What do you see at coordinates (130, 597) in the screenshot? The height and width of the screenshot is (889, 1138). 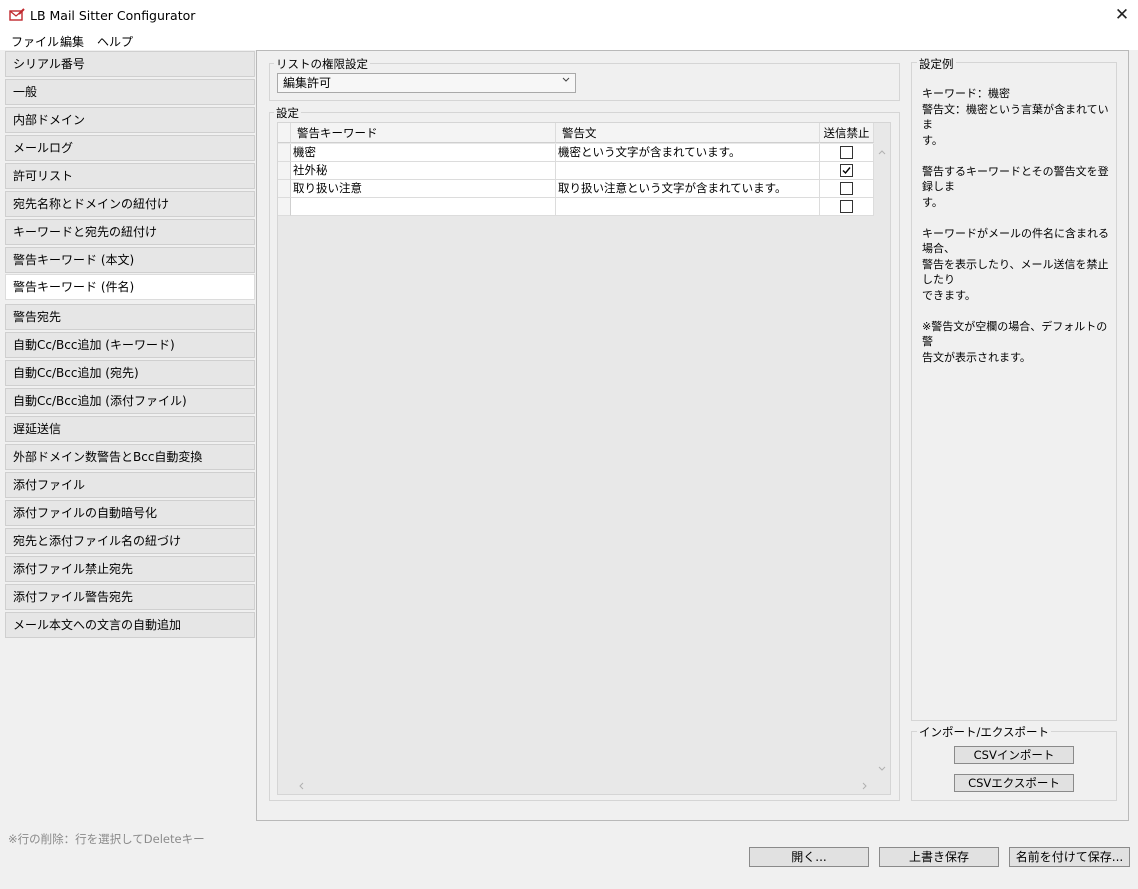 I see `sidebar-item-attachment-warn: 添付ファイル警告宛先` at bounding box center [130, 597].